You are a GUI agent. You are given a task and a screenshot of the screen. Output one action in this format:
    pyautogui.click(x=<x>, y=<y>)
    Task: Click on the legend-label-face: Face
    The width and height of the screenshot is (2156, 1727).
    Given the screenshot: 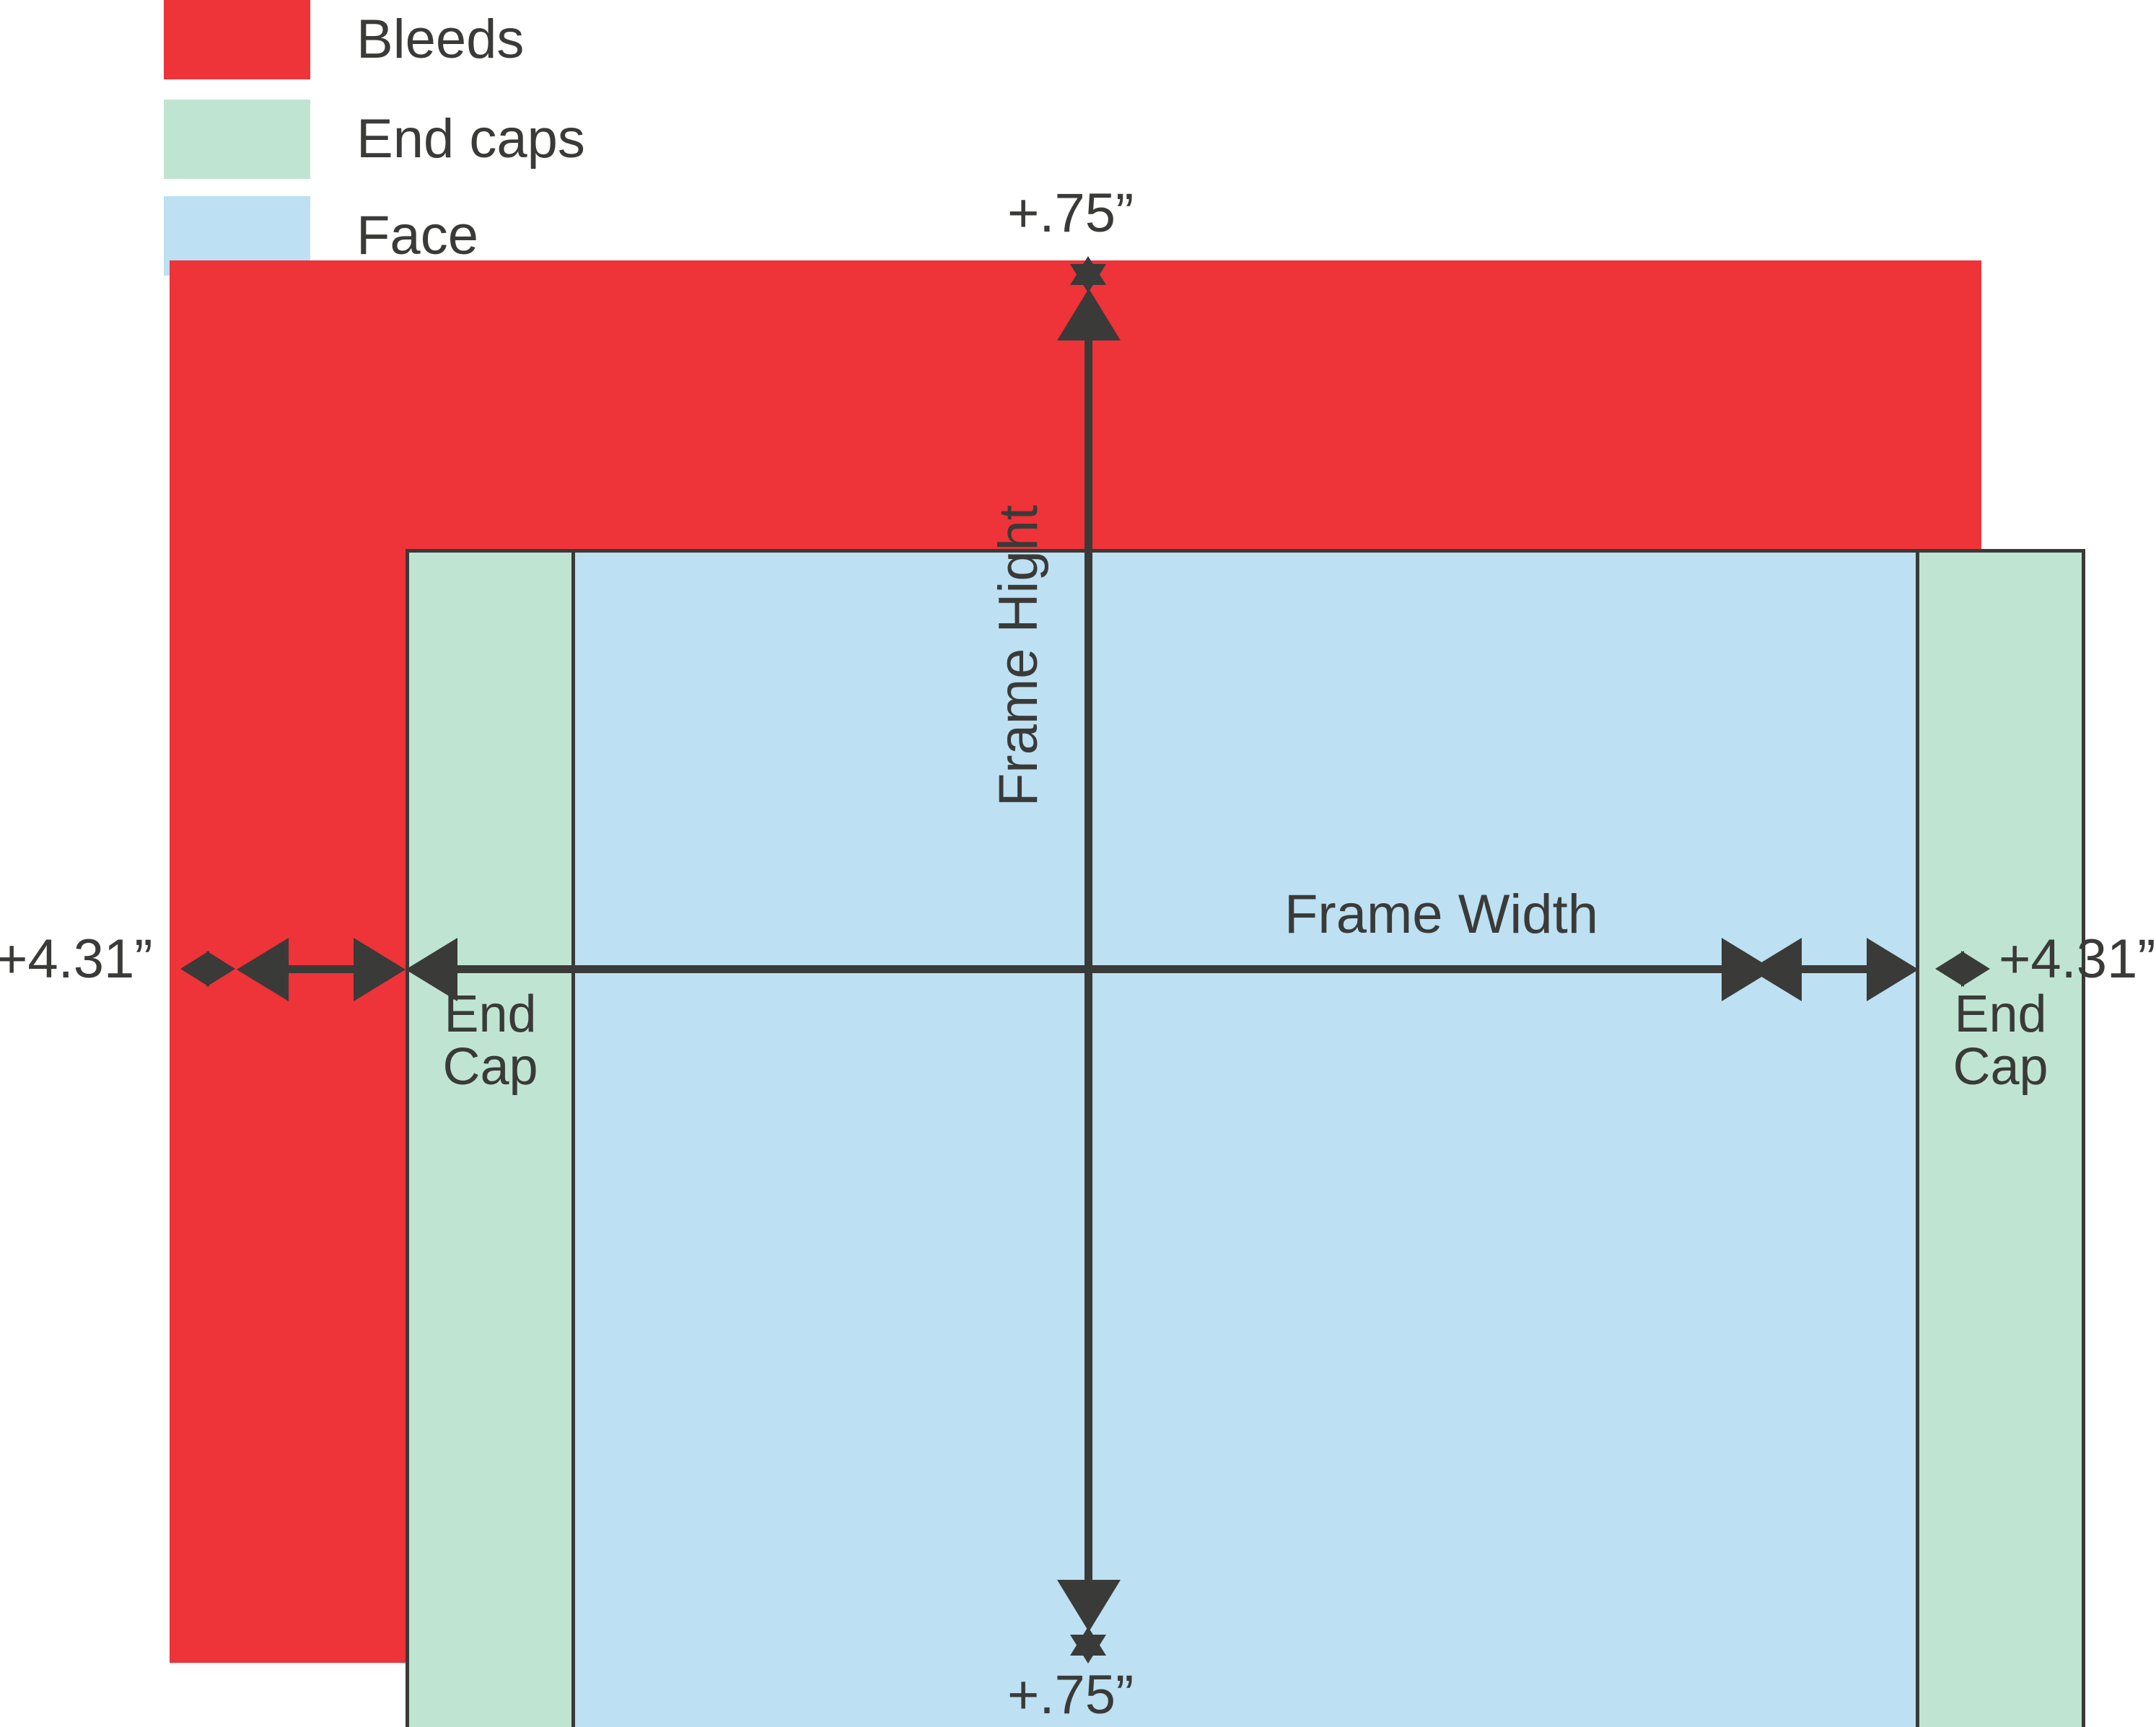 What is the action you would take?
    pyautogui.click(x=417, y=235)
    